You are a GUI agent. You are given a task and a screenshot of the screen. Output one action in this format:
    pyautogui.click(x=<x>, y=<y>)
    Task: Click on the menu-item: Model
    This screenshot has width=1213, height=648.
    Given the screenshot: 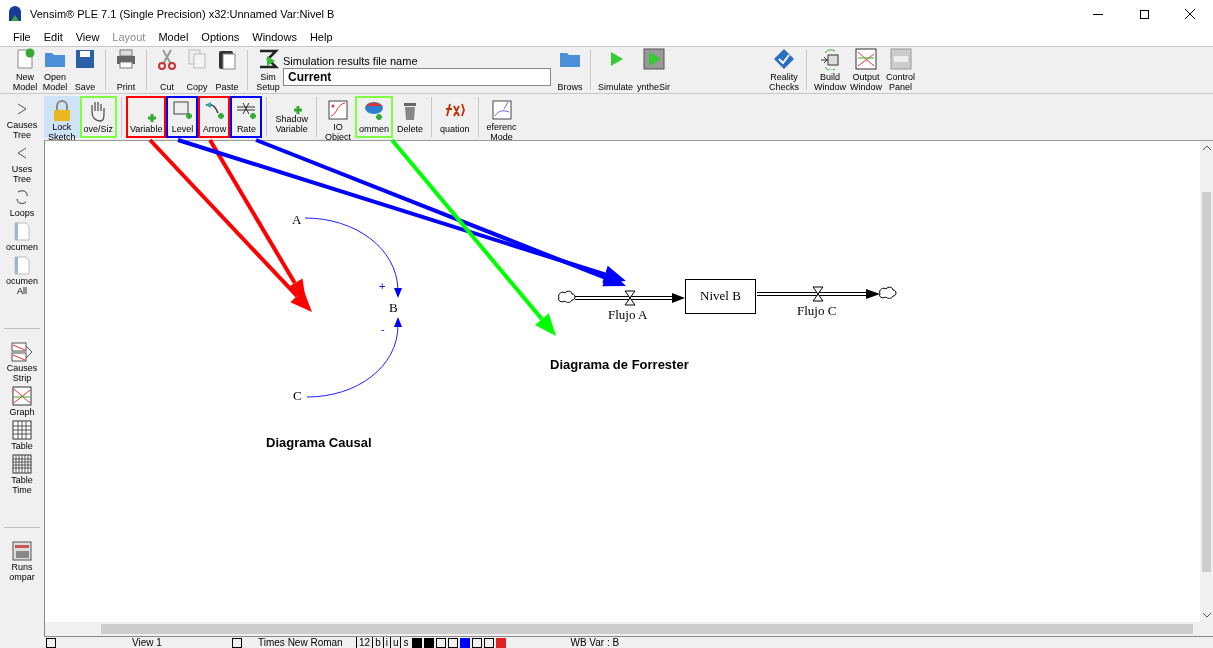 What is the action you would take?
    pyautogui.click(x=173, y=37)
    